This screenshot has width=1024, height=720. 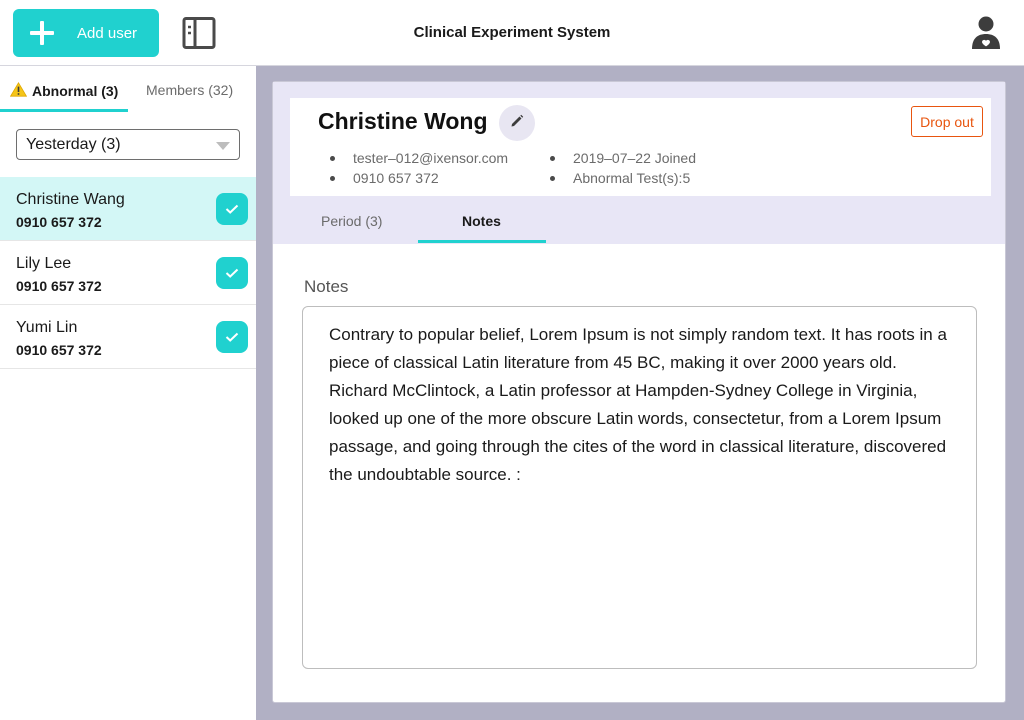 I want to click on profile-joined: 2019–07–22 Joined, so click(x=635, y=158).